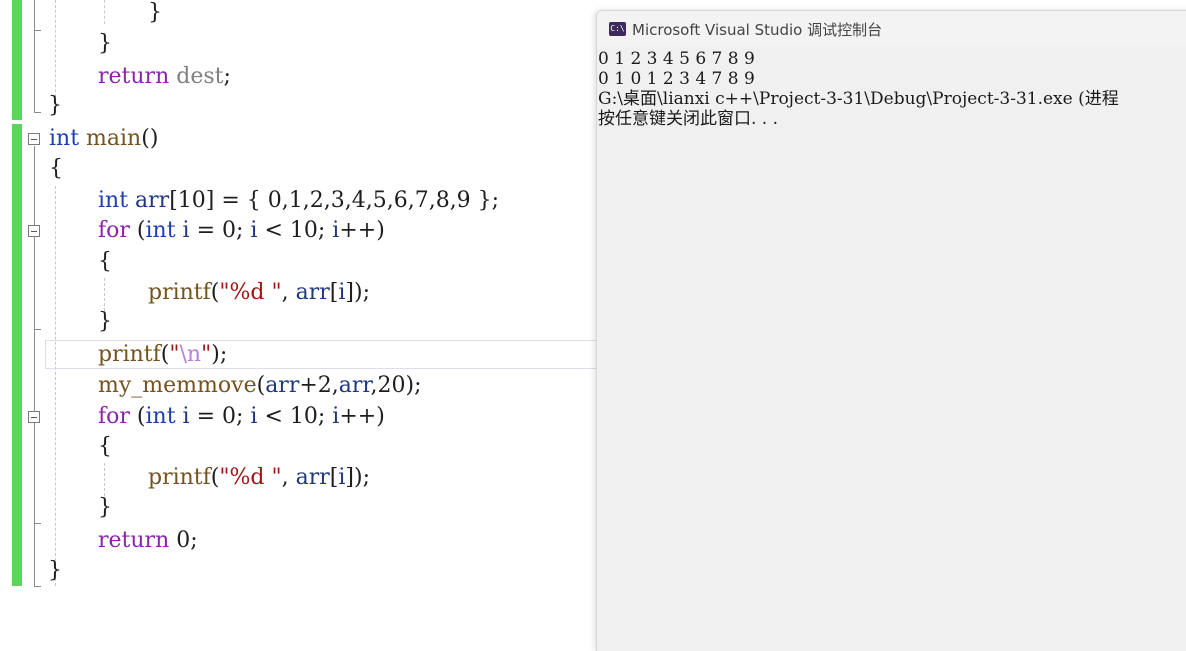  Describe the element at coordinates (676, 79) in the screenshot. I see `console-output-line: 0 1 0 1 2 3 4 7 8 9` at that location.